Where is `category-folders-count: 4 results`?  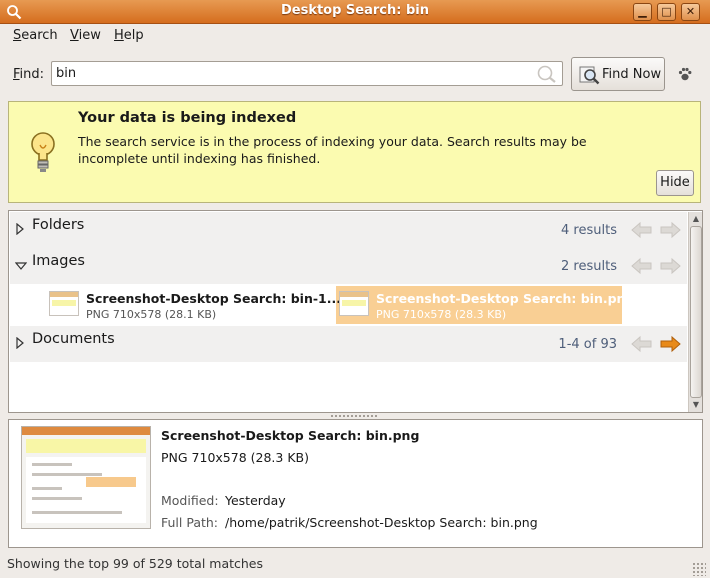
category-folders-count: 4 results is located at coordinates (589, 230).